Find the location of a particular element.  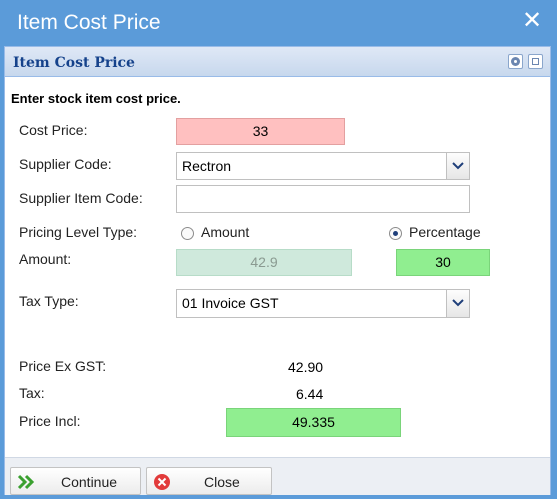

supplier-code-label: Supplier Code: is located at coordinates (65, 164).